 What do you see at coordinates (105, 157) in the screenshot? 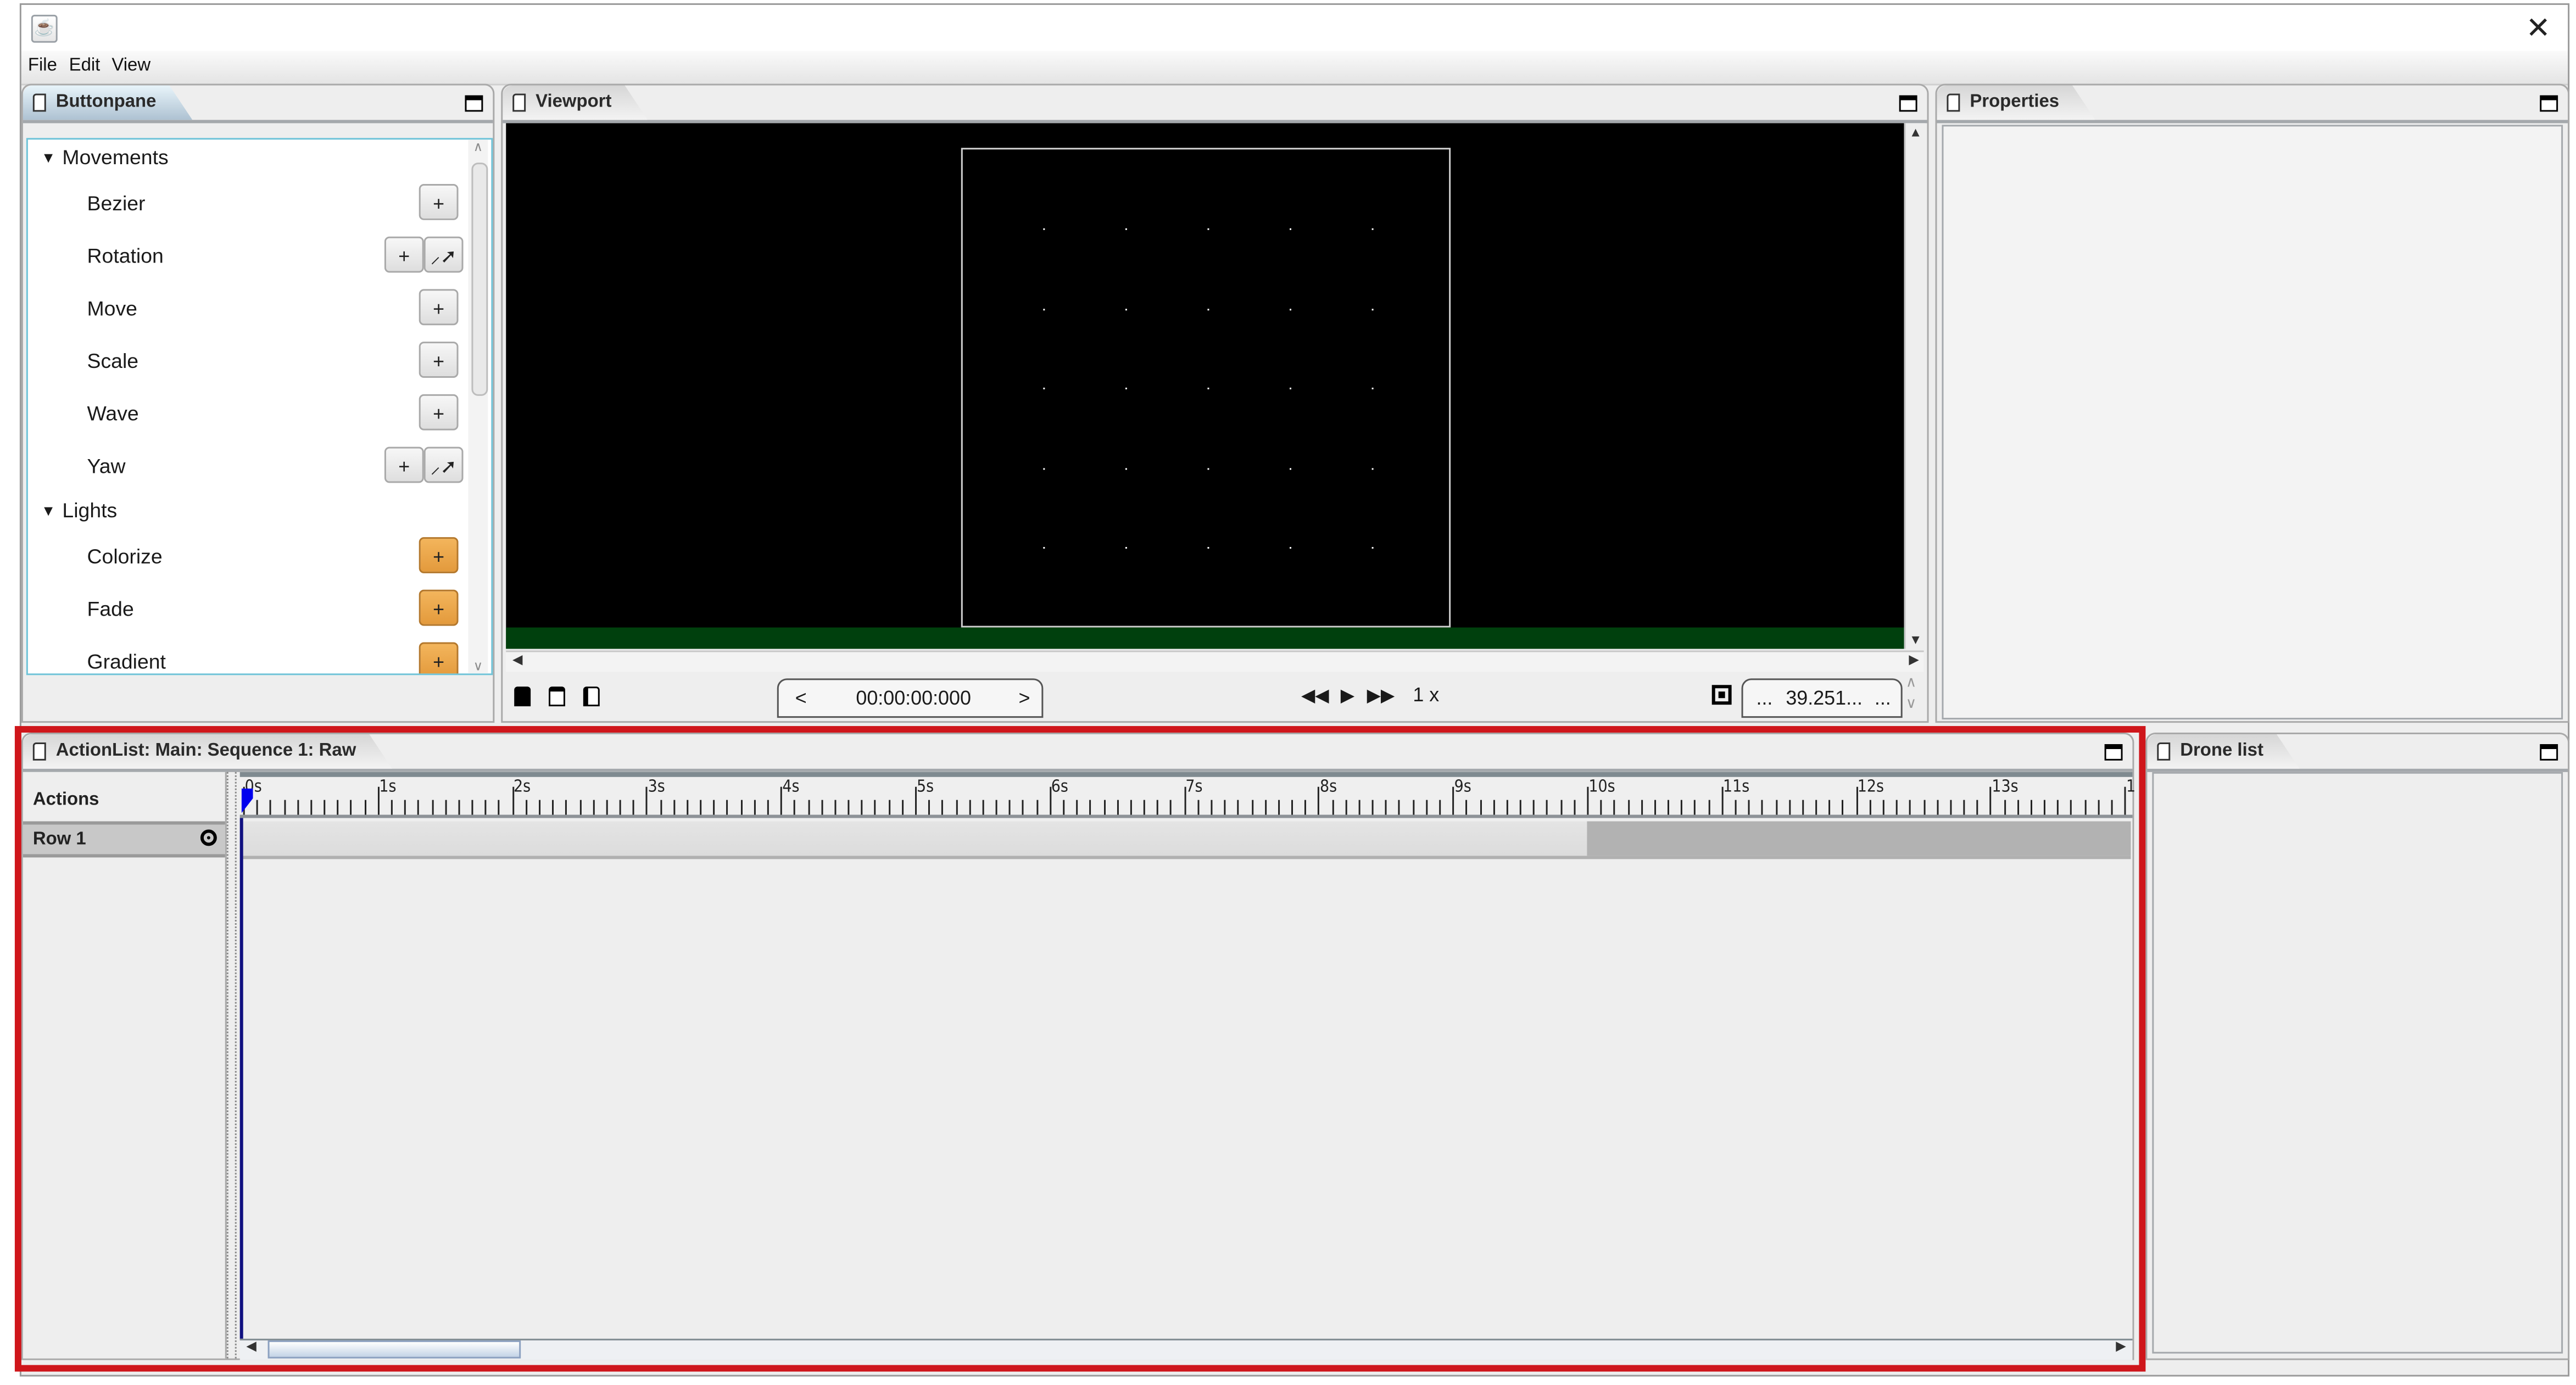
I see `tree-group-movements: ▼ Movements` at bounding box center [105, 157].